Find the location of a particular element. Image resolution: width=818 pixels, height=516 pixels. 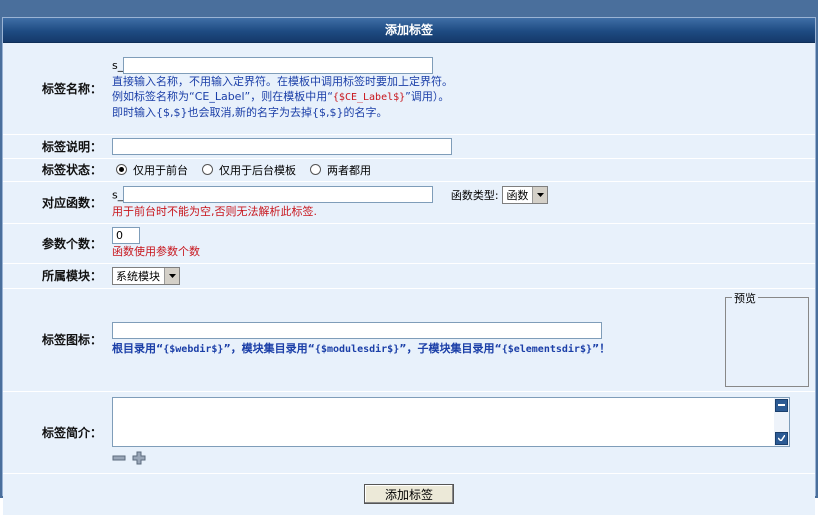

row-function: 对应函数： s_ 函数类型: 函数 用于前台时不能为空,否则无法解析此标签. is located at coordinates (409, 202).